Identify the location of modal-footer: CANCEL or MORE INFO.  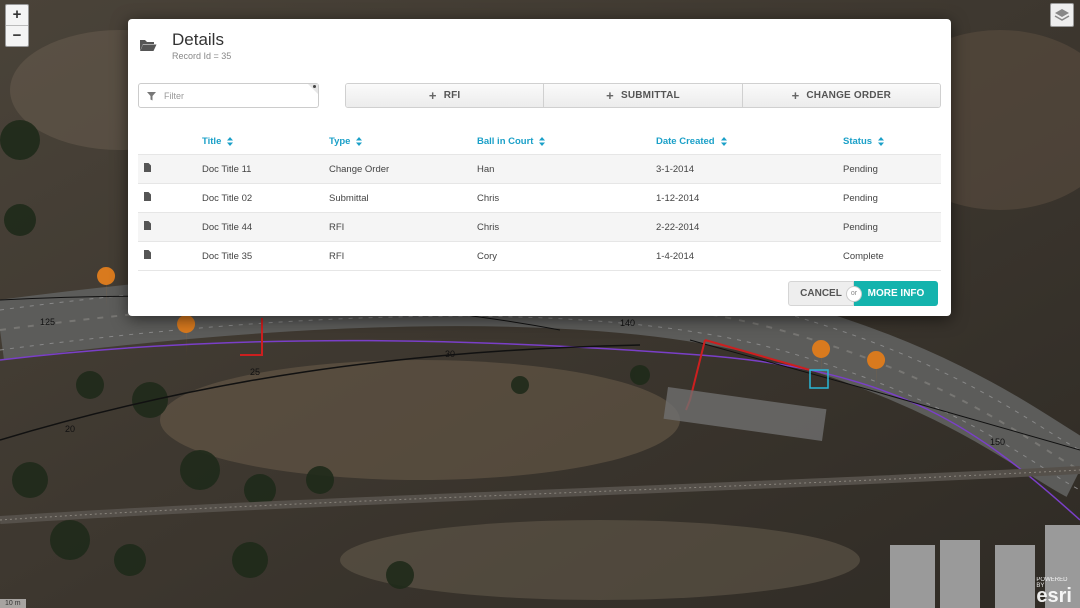
(863, 293).